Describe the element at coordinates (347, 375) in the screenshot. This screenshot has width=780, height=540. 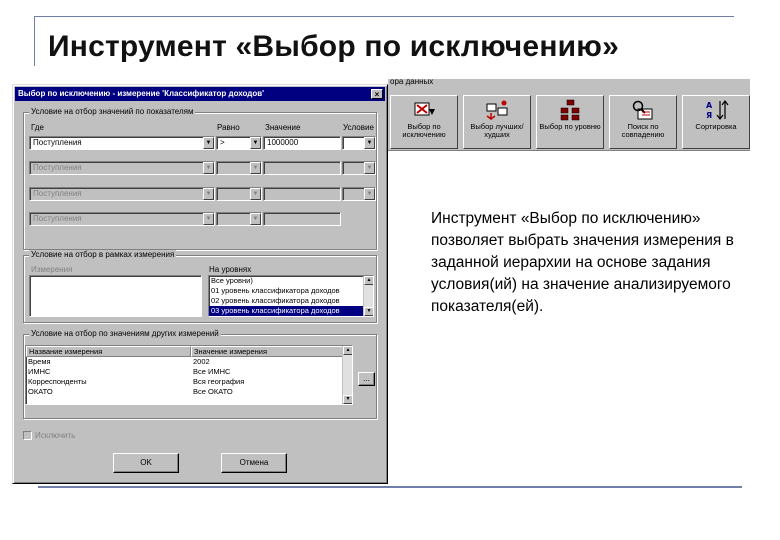
I see `grid-scrollbar: ▲ ▼` at that location.